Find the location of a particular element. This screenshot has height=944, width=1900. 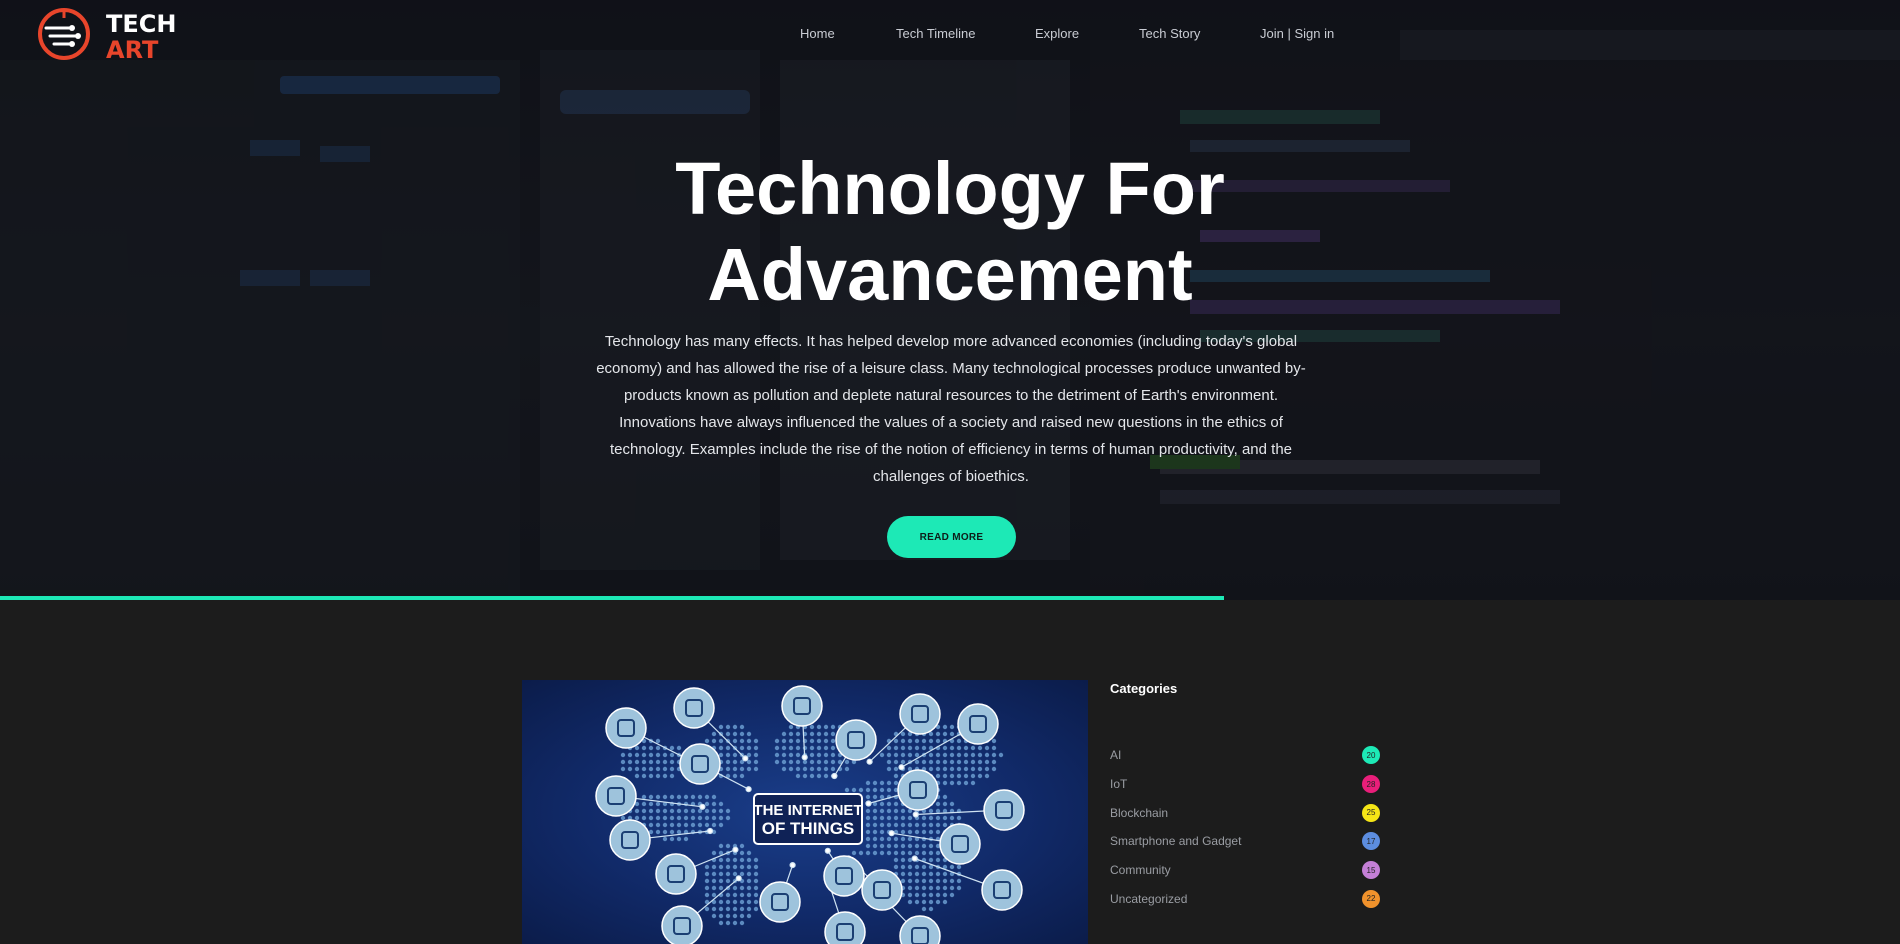

mobile-icon is located at coordinates (856, 740).